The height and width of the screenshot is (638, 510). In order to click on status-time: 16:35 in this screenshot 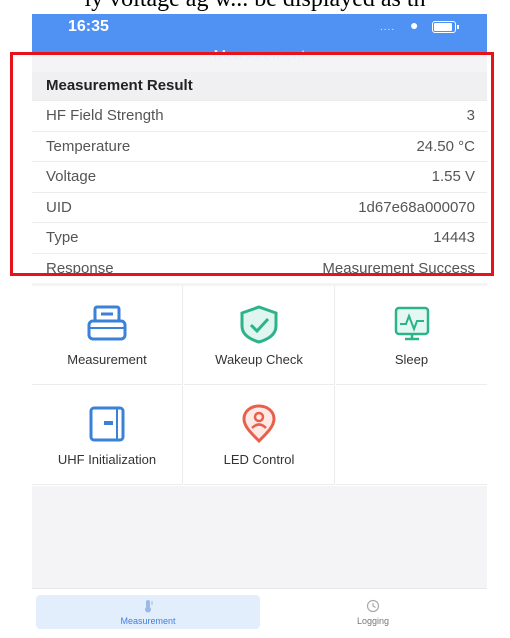, I will do `click(88, 26)`.